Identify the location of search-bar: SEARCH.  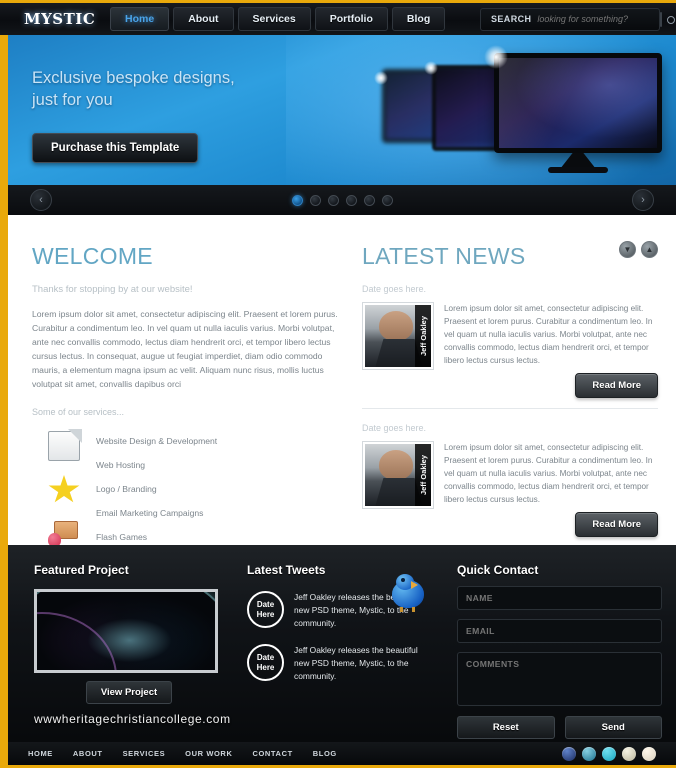
(578, 19).